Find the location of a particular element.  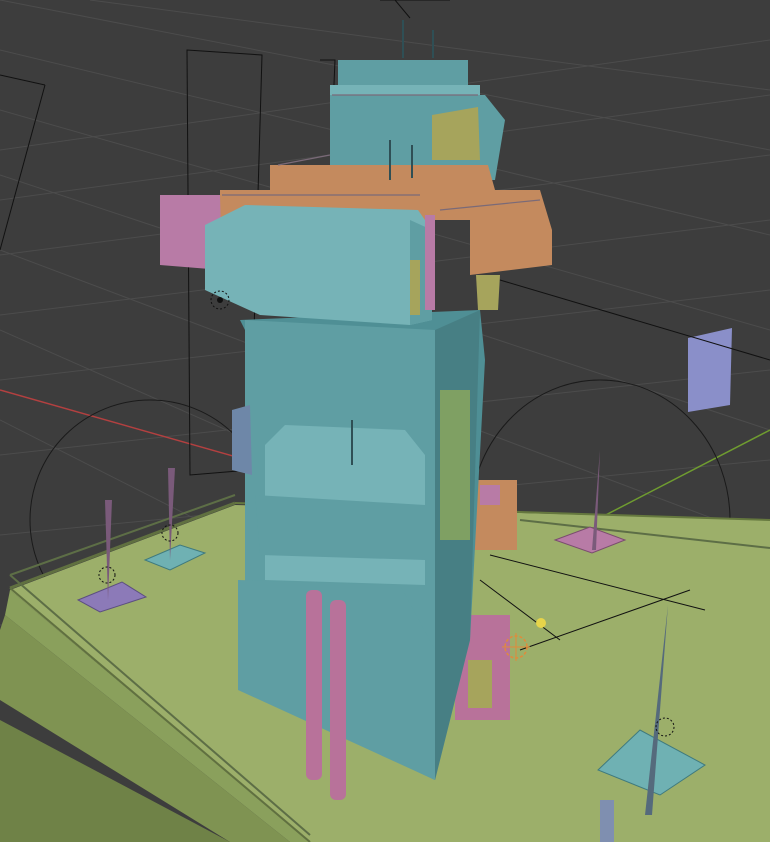

sun-light-icon is located at coordinates (541, 623).